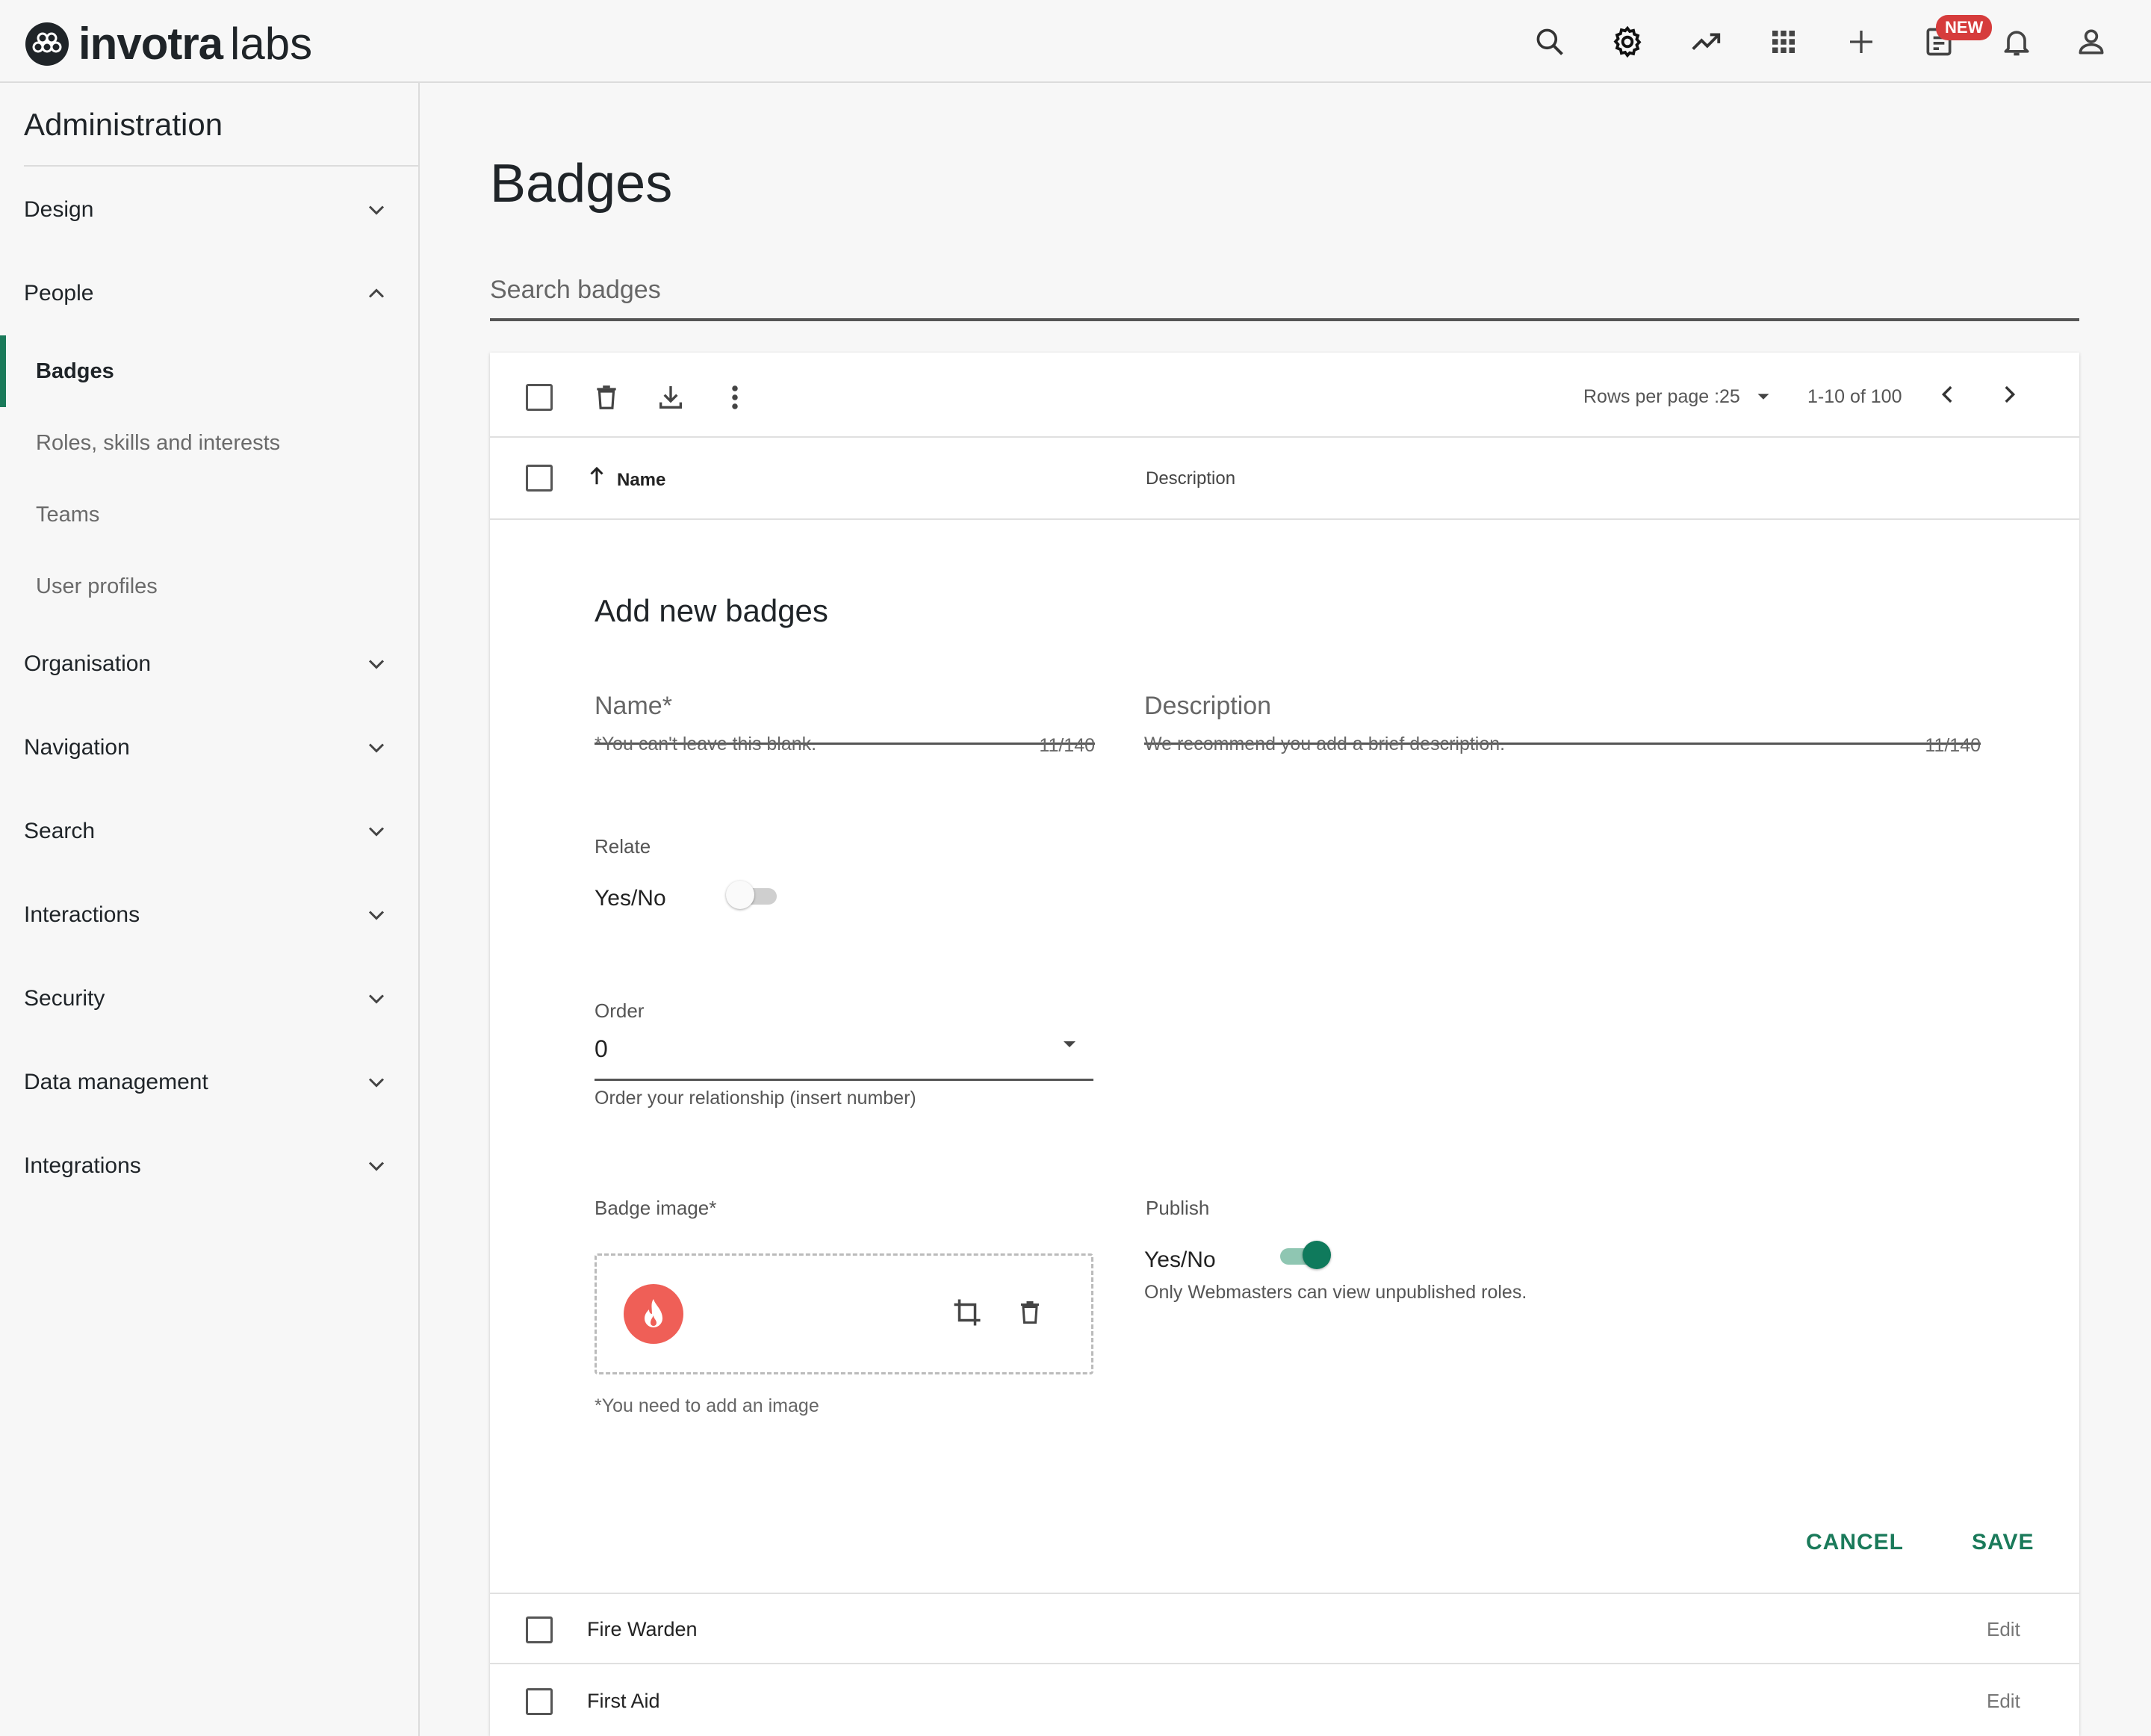 The height and width of the screenshot is (1736, 2151). What do you see at coordinates (1763, 396) in the screenshot?
I see `rows-per-page-dropdown-icon` at bounding box center [1763, 396].